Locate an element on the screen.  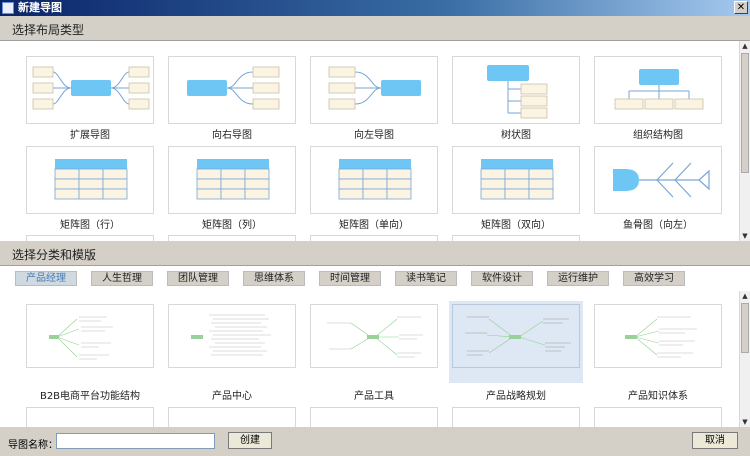
tree-chart-icon is located at coordinates (517, 92).